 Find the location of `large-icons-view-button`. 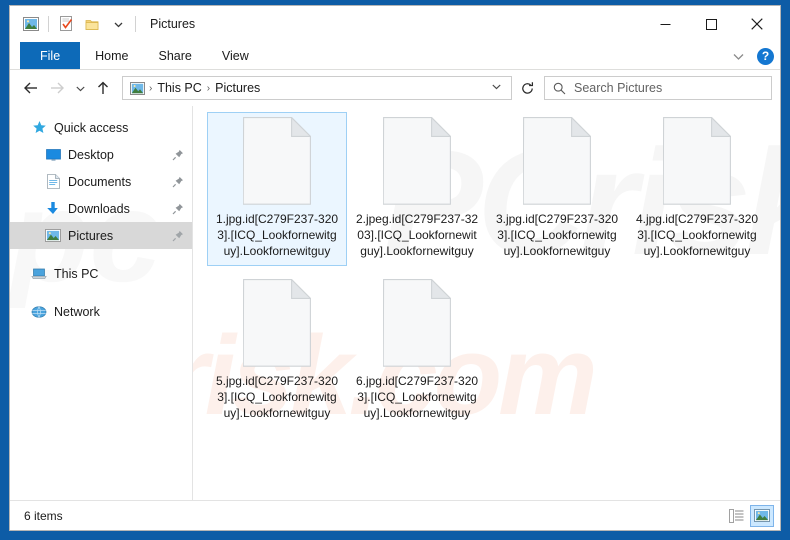

large-icons-view-button is located at coordinates (762, 515).